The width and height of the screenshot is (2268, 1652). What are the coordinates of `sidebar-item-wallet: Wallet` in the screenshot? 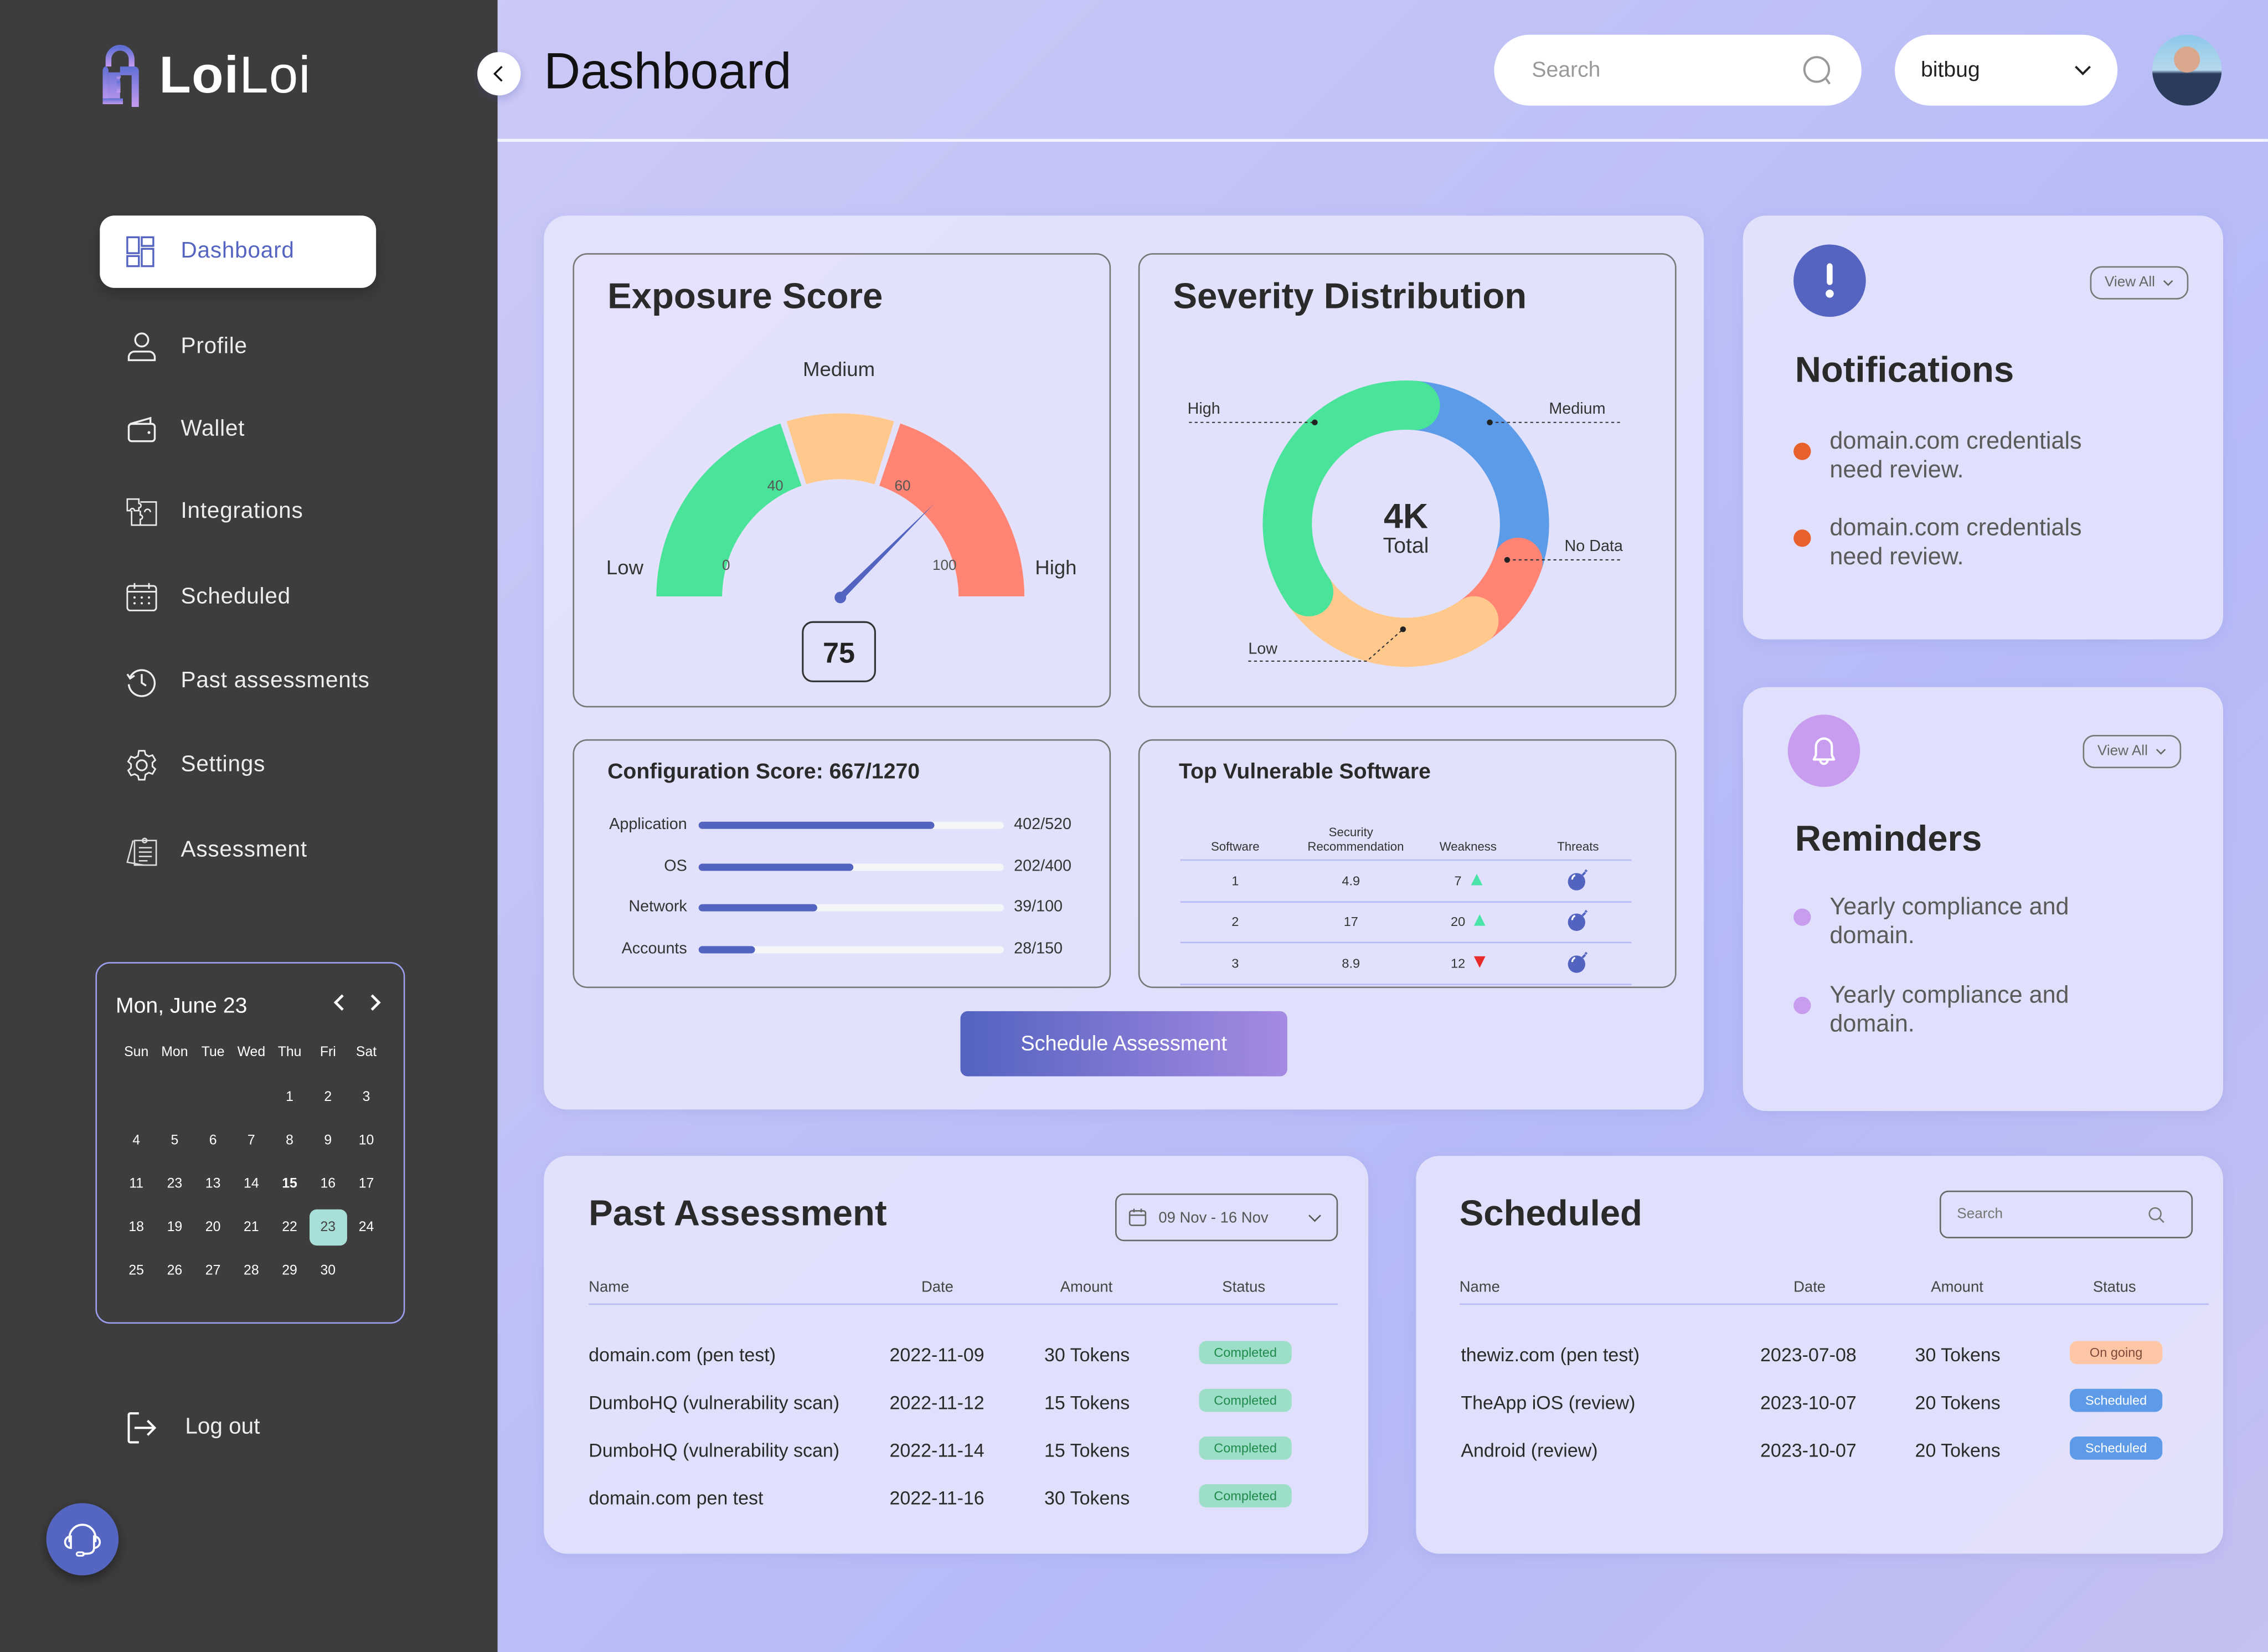 It's located at (238, 430).